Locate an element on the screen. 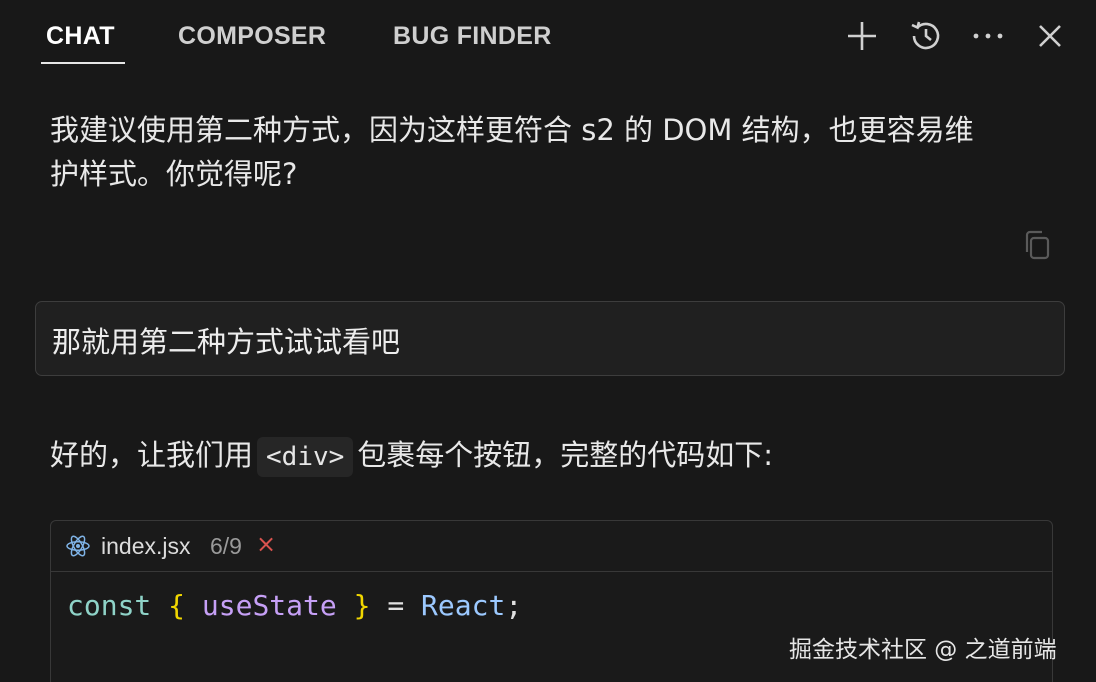  code-operator: = is located at coordinates (396, 605).